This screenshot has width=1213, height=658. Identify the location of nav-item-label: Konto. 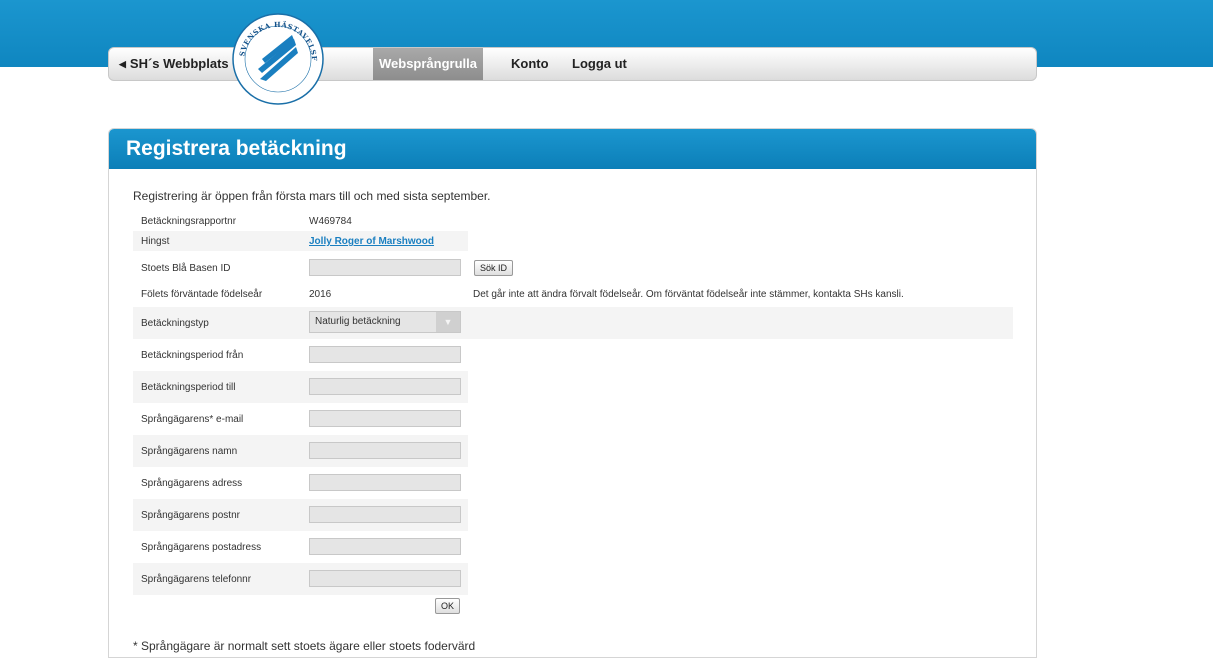
(530, 63).